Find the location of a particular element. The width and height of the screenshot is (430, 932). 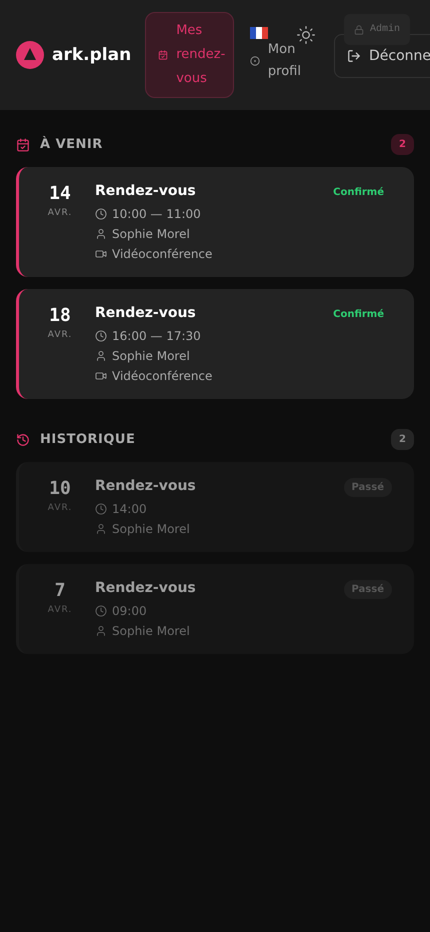

history-icon is located at coordinates (23, 439).